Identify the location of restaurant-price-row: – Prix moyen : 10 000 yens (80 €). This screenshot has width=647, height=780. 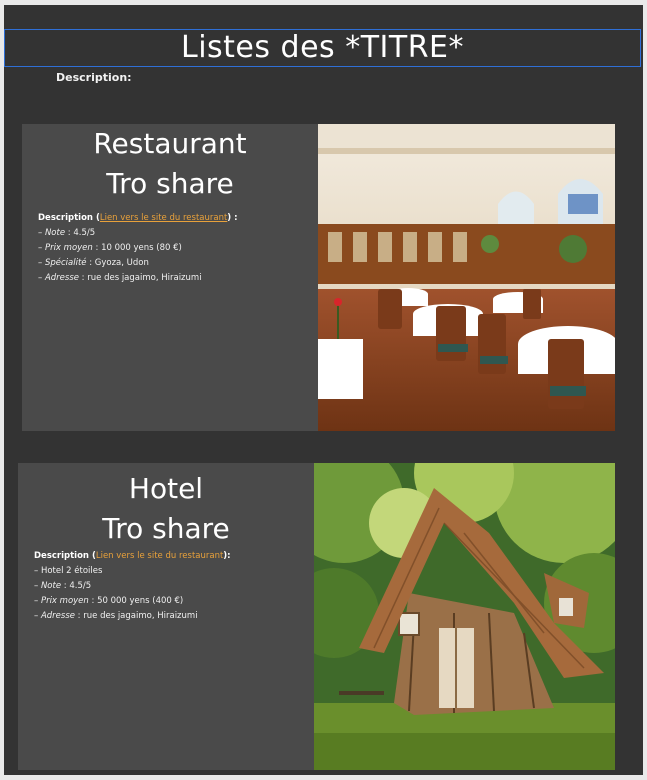
(110, 248).